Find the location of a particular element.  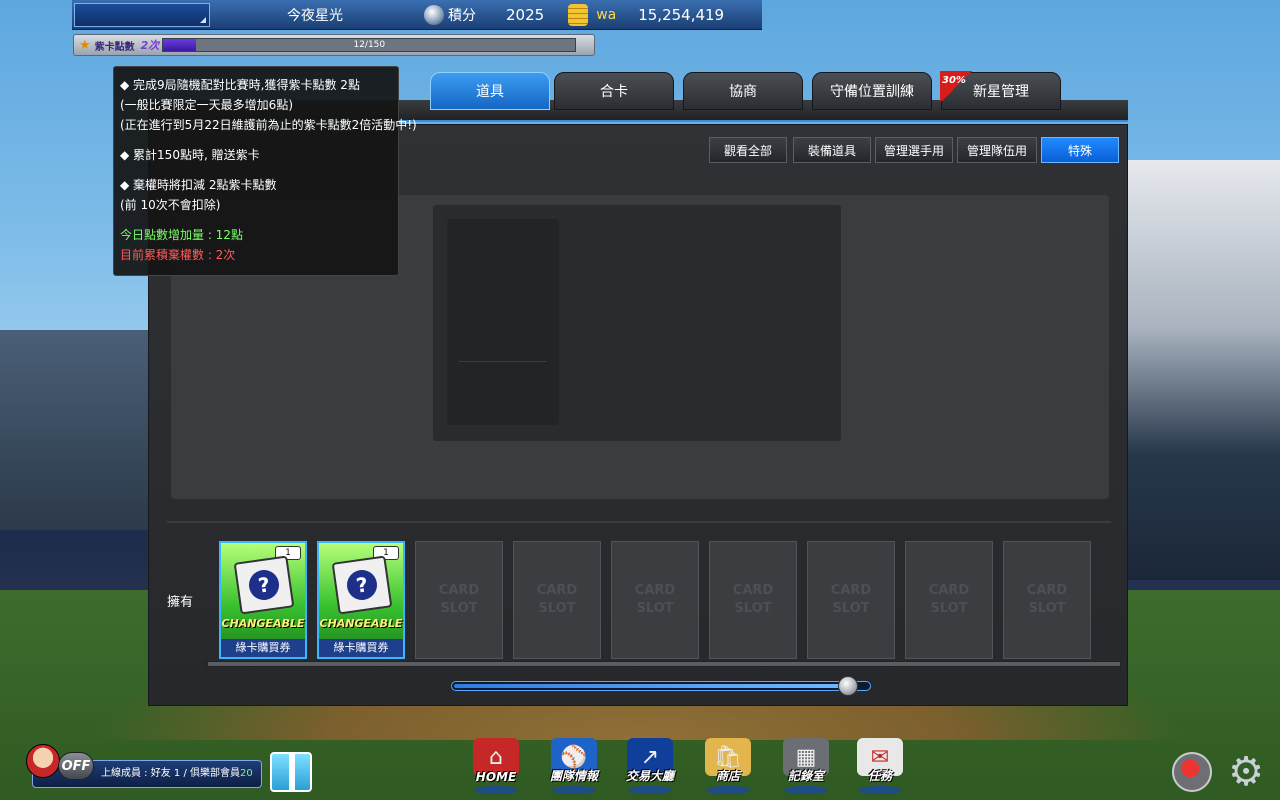

nav-shop-button: 🛍 商店 is located at coordinates (728, 766).